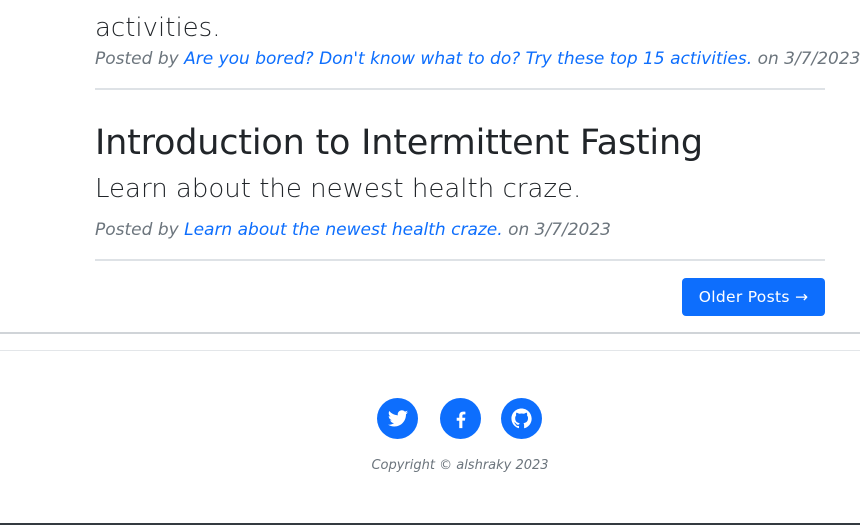  Describe the element at coordinates (137, 230) in the screenshot. I see `post-meta-prefix: Posted by` at that location.